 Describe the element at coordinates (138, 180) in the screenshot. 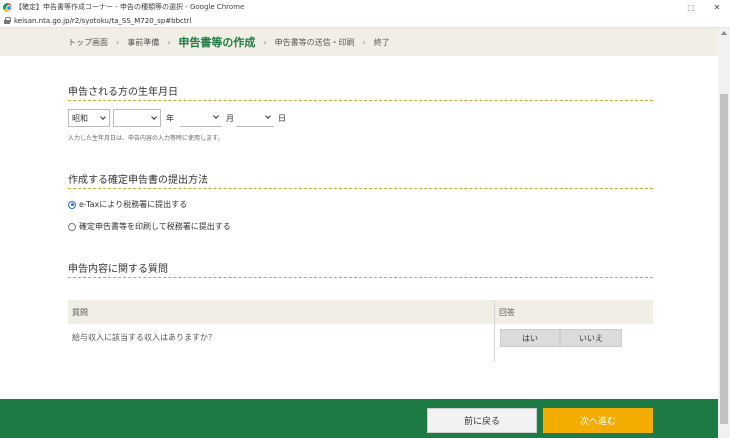

I see `method-section-title: 作成する確定申告書の提出方法` at that location.